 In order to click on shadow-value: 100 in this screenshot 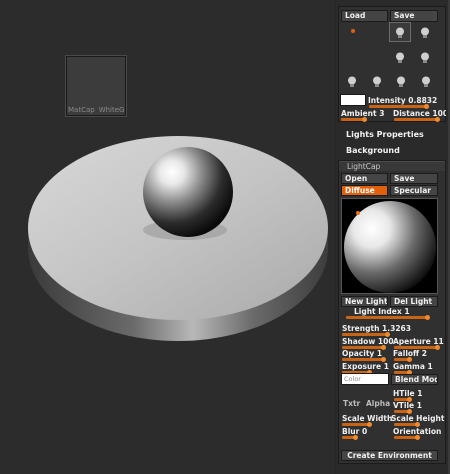, I will do `click(385, 341)`.